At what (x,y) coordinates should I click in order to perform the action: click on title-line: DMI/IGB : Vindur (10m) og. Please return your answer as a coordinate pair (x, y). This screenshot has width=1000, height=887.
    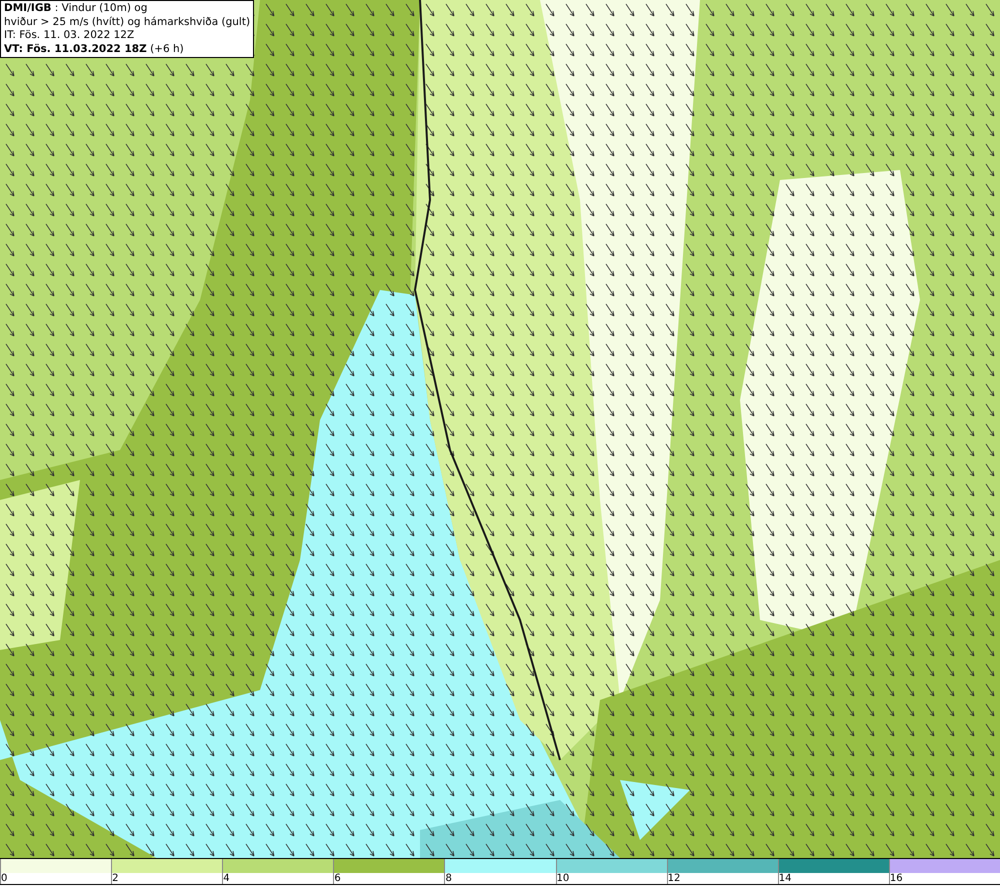
    Looking at the image, I should click on (76, 9).